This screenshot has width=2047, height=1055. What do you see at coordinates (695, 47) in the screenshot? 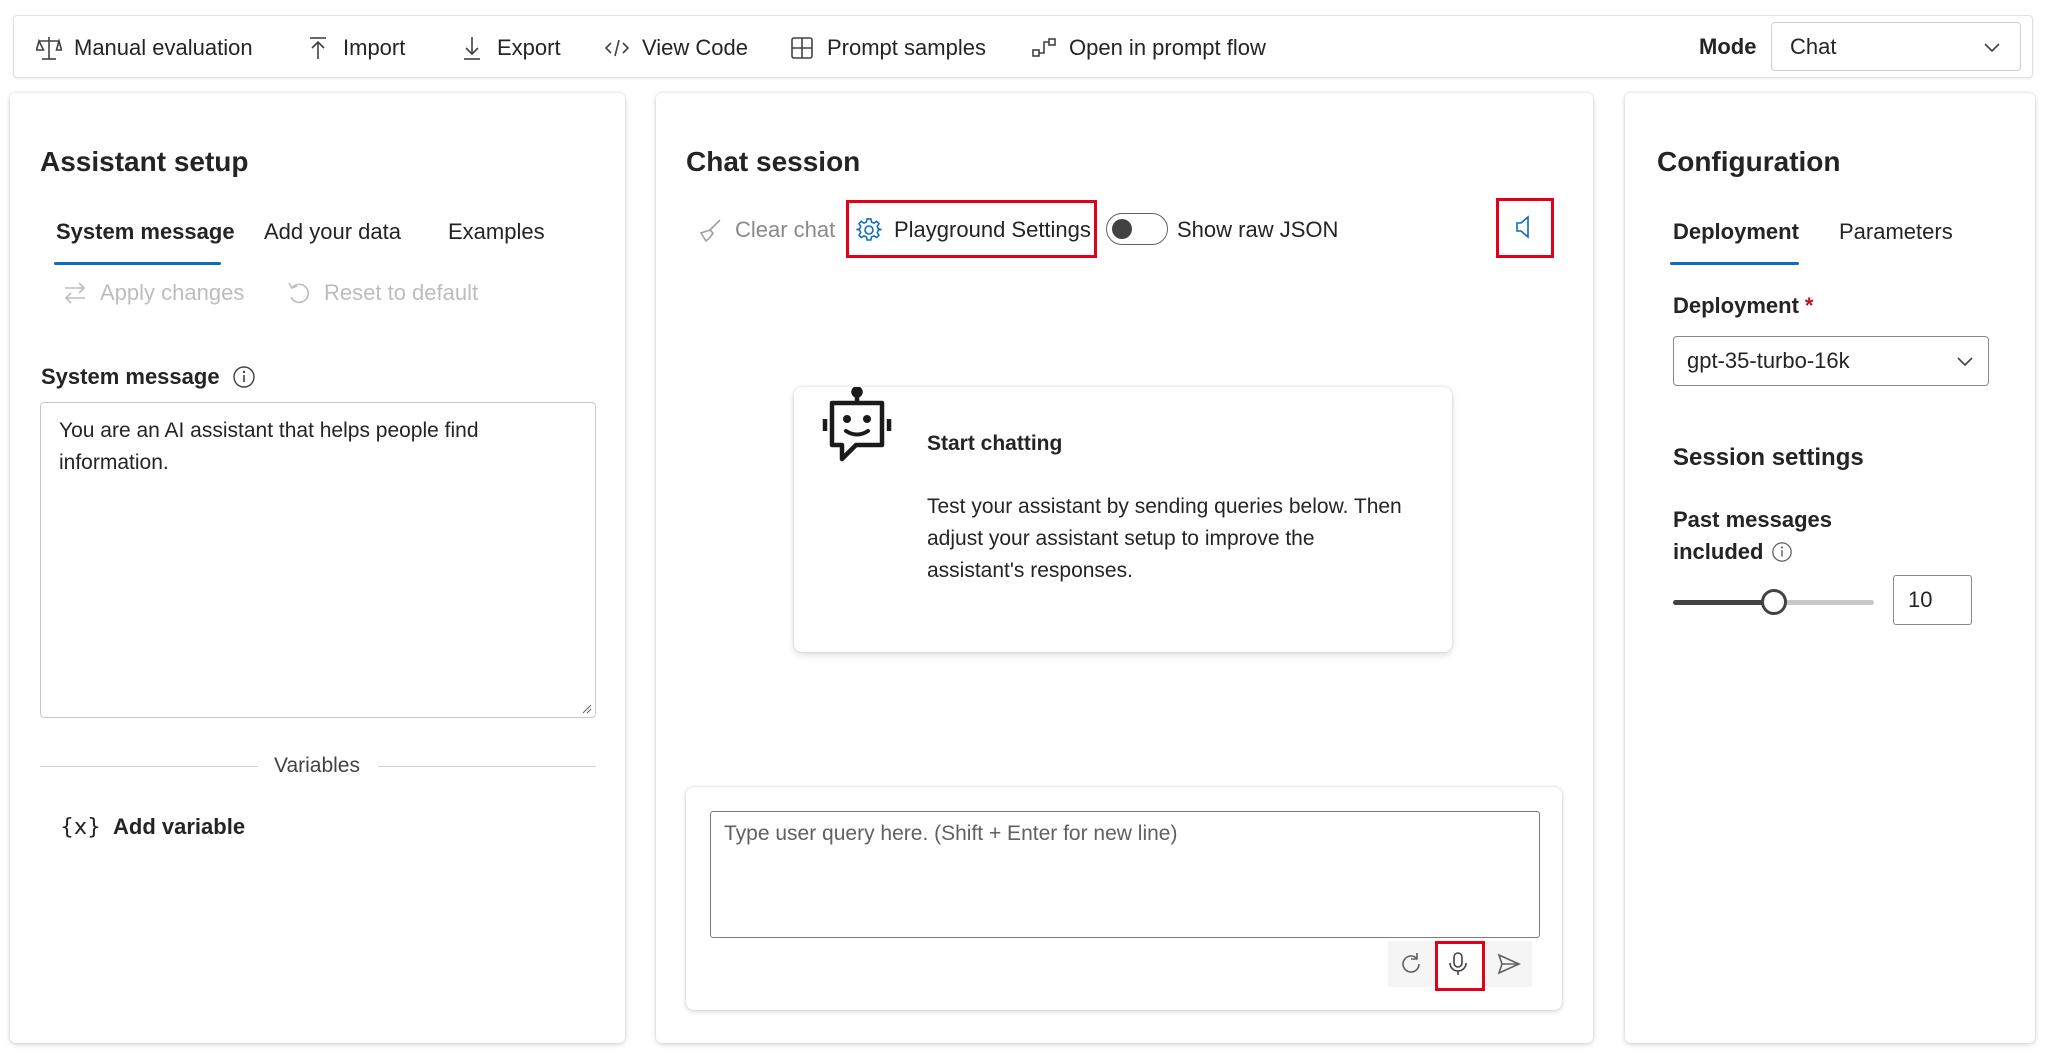
I see `view-code-label: View Code` at bounding box center [695, 47].